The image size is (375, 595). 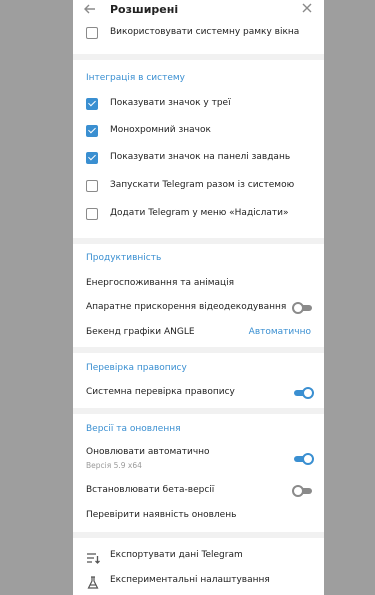 I want to click on tray-icon-checkbox, so click(x=92, y=104).